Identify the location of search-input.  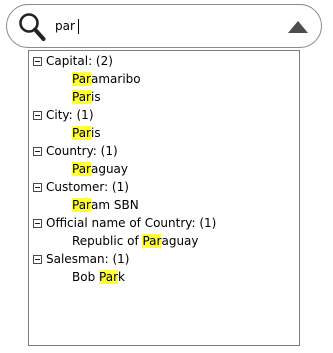
(145, 26).